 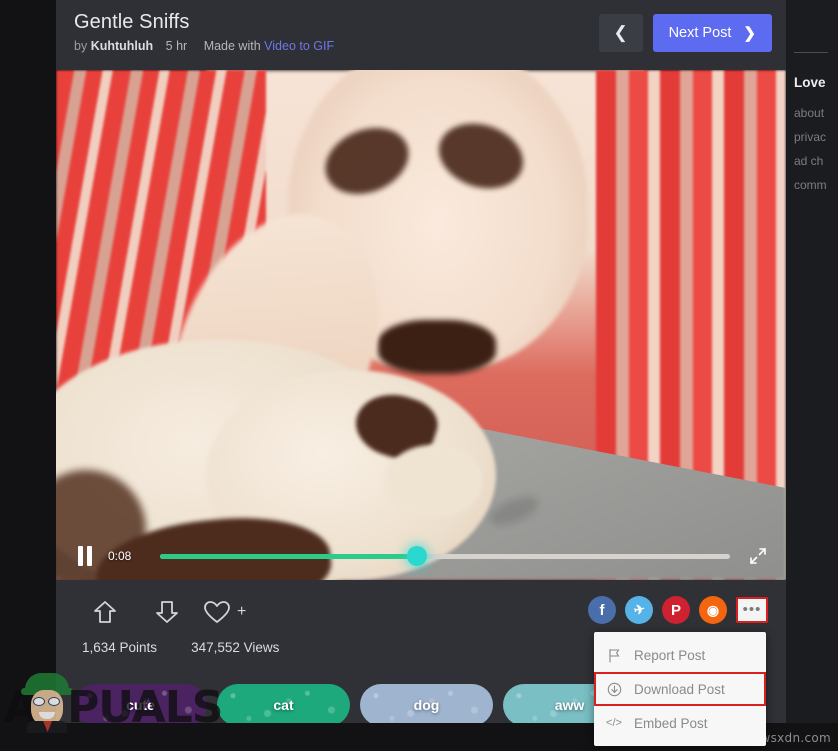 What do you see at coordinates (217, 612) in the screenshot?
I see `heart-icon` at bounding box center [217, 612].